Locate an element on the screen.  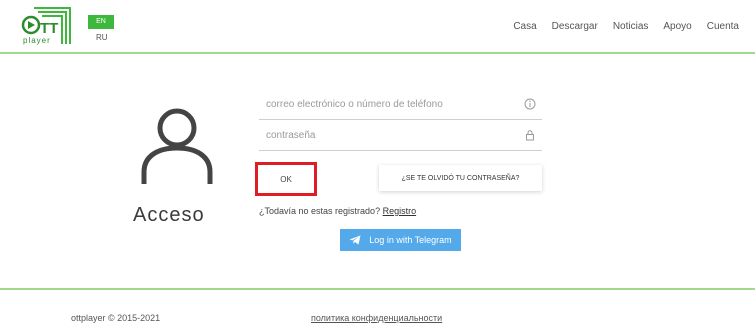
logo-text: player is located at coordinates (37, 40).